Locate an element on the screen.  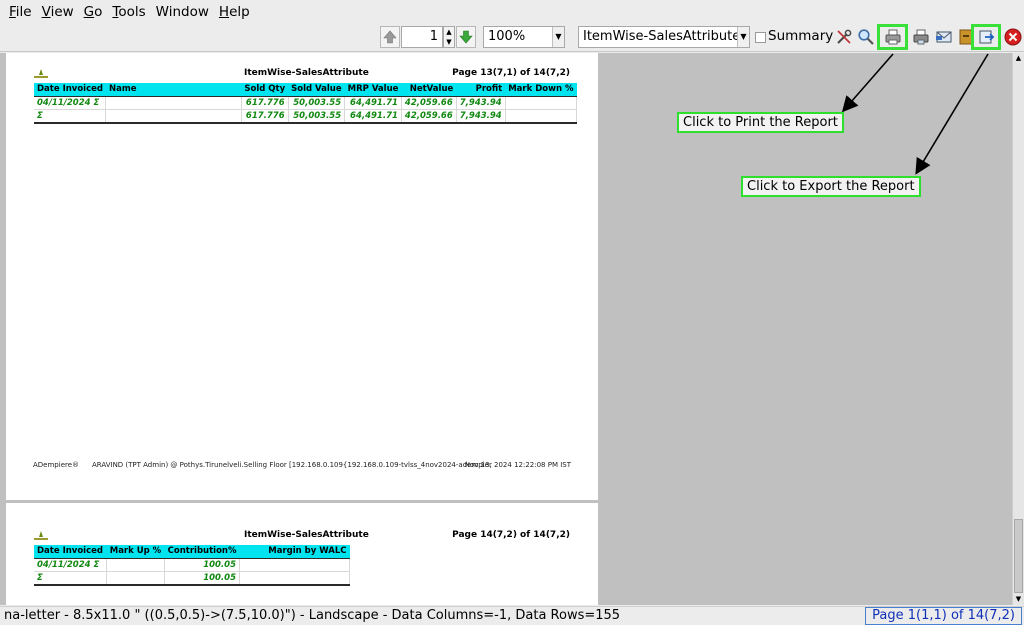
export-icon is located at coordinates (987, 37).